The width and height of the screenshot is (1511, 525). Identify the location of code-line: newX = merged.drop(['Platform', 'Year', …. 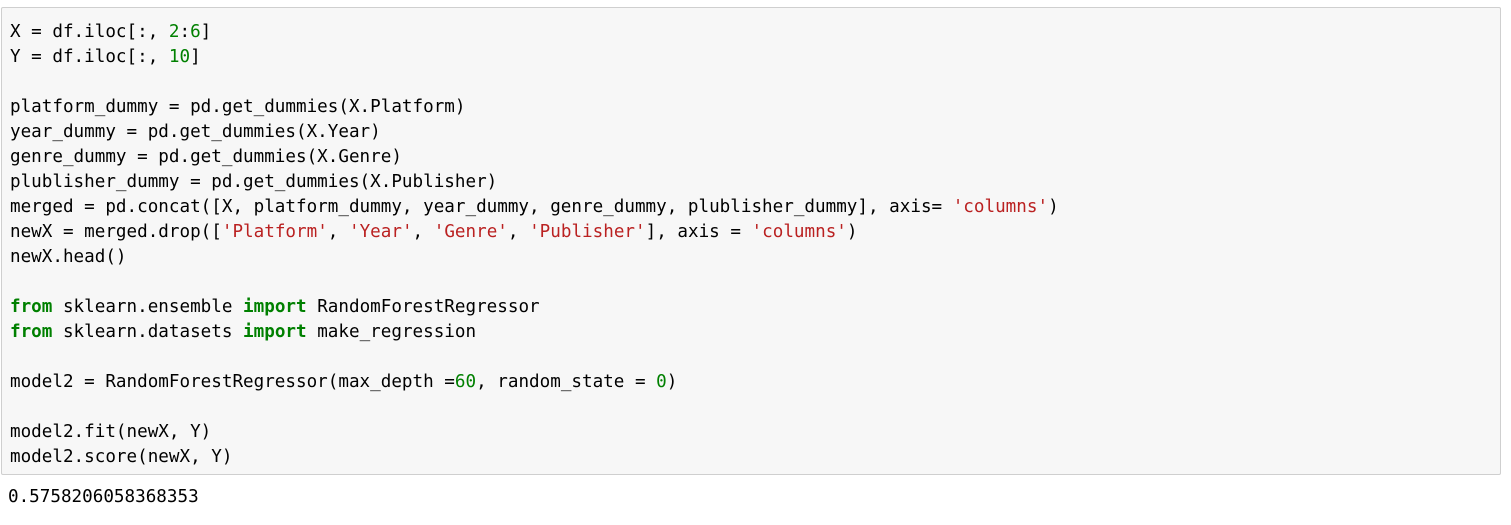
(534, 232).